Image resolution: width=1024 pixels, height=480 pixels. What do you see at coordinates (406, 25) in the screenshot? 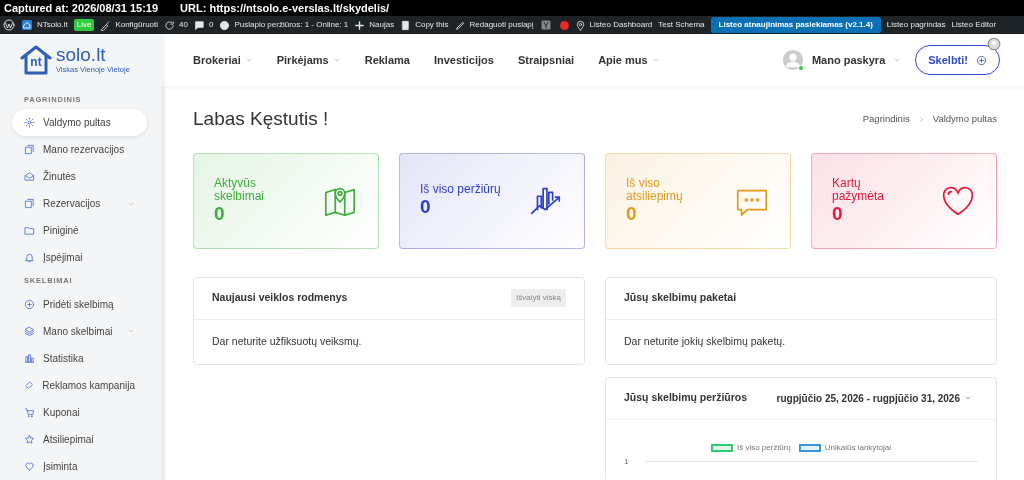
I see `document-icon` at bounding box center [406, 25].